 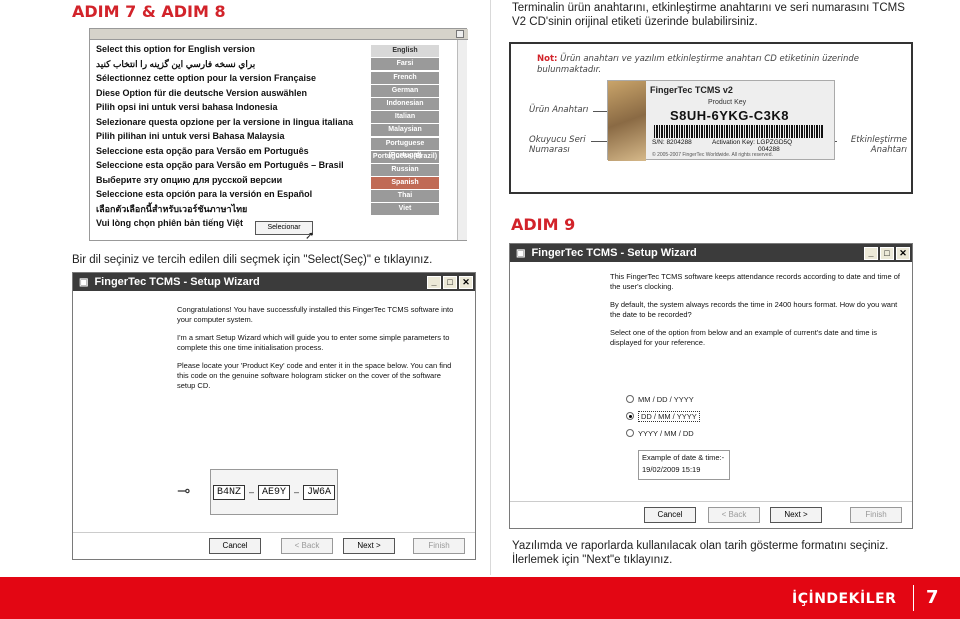 What do you see at coordinates (120, 412) in the screenshot?
I see `wizard-side-panel` at bounding box center [120, 412].